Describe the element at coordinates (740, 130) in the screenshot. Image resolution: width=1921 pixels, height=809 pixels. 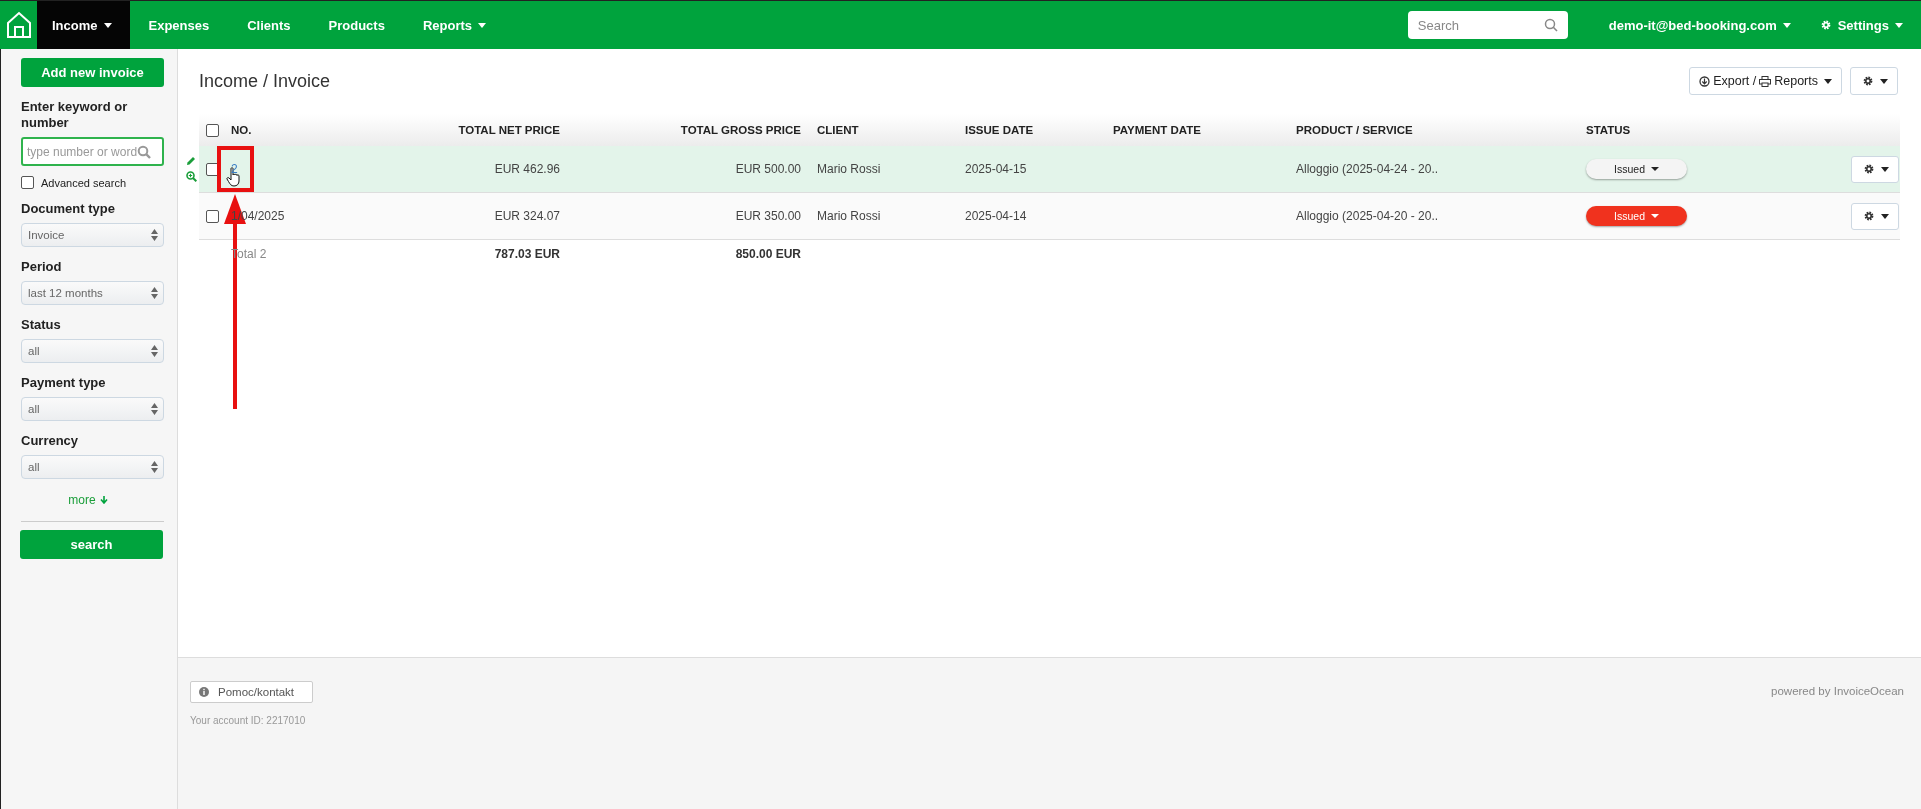
I see `column-header: TOTAL GROSS PRICE` at that location.